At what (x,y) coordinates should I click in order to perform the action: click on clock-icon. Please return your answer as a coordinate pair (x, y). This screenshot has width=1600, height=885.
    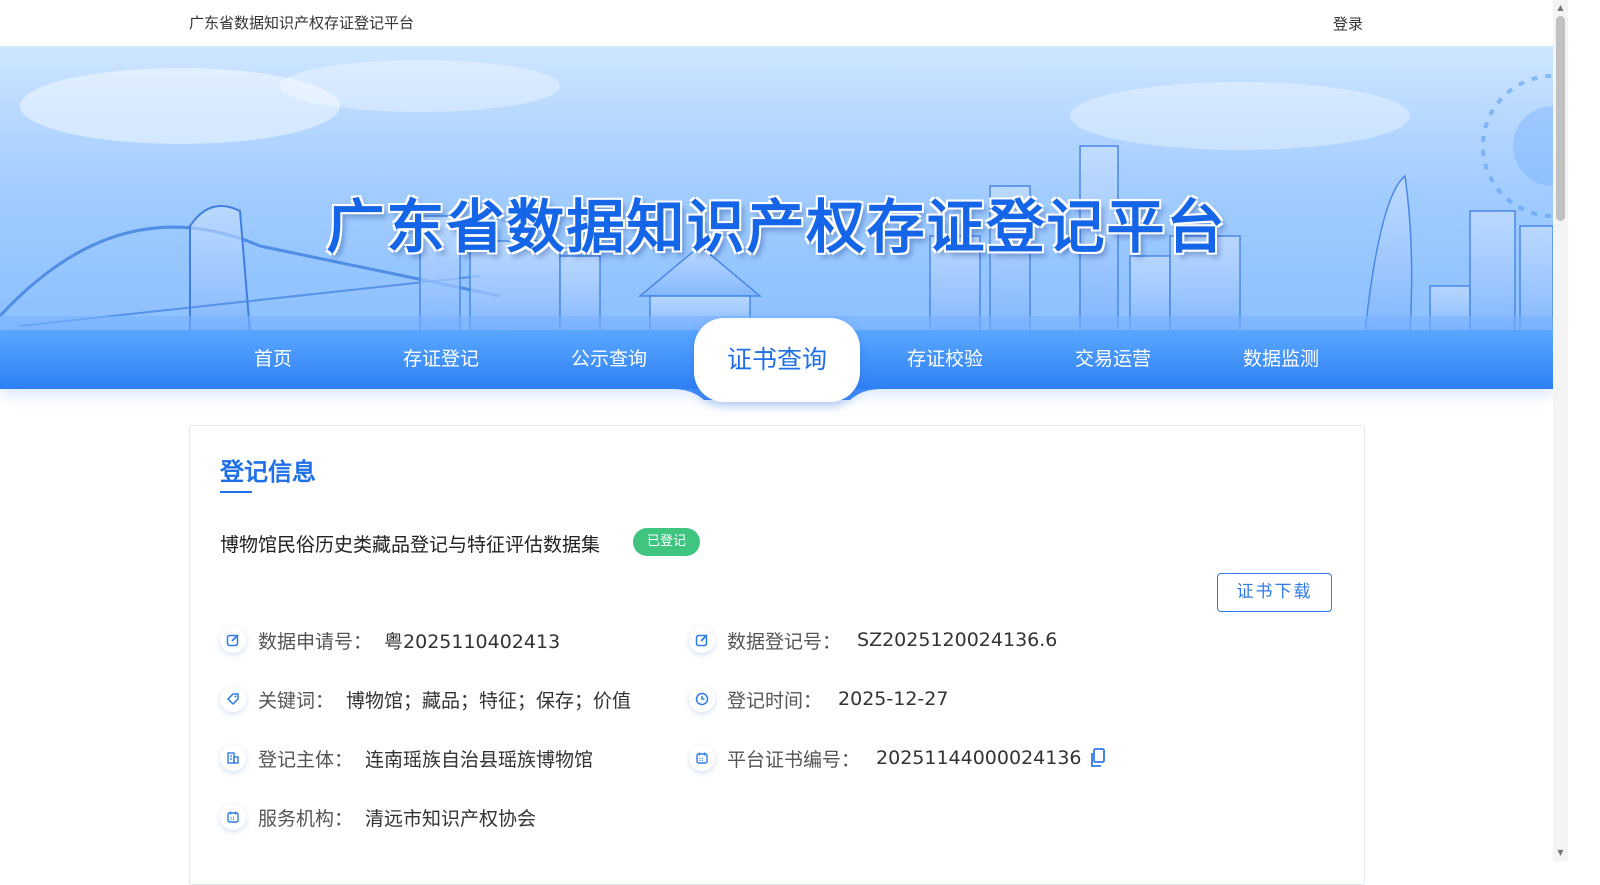
    Looking at the image, I should click on (702, 699).